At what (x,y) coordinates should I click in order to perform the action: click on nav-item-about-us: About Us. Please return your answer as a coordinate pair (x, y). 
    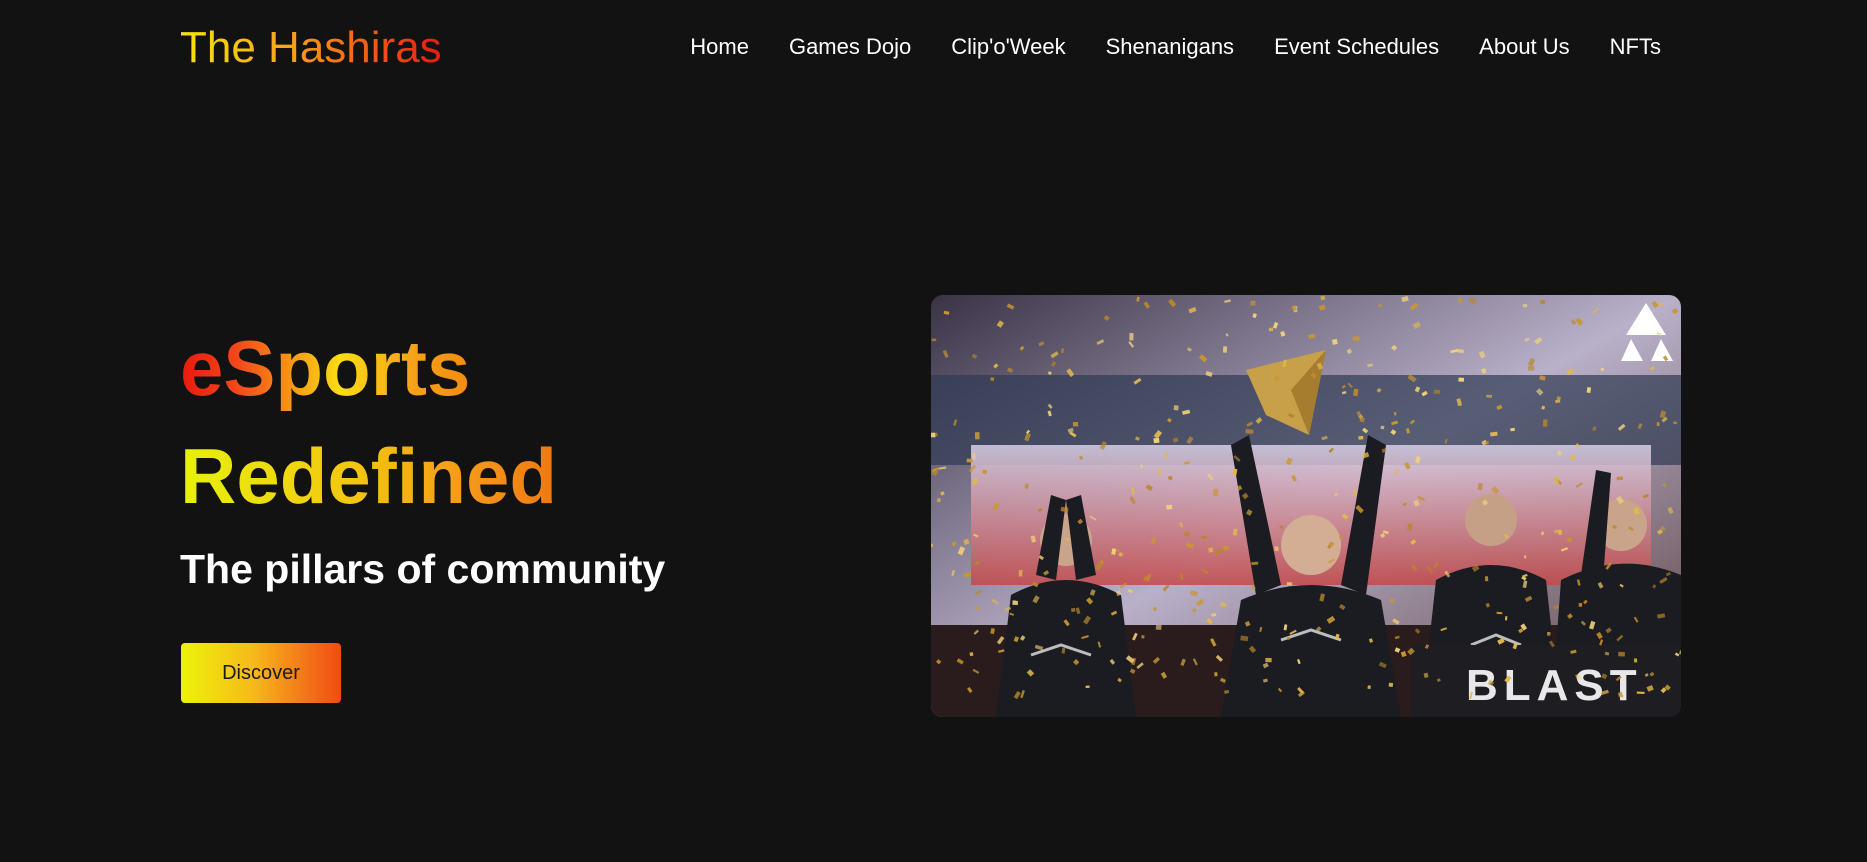
    Looking at the image, I should click on (1524, 47).